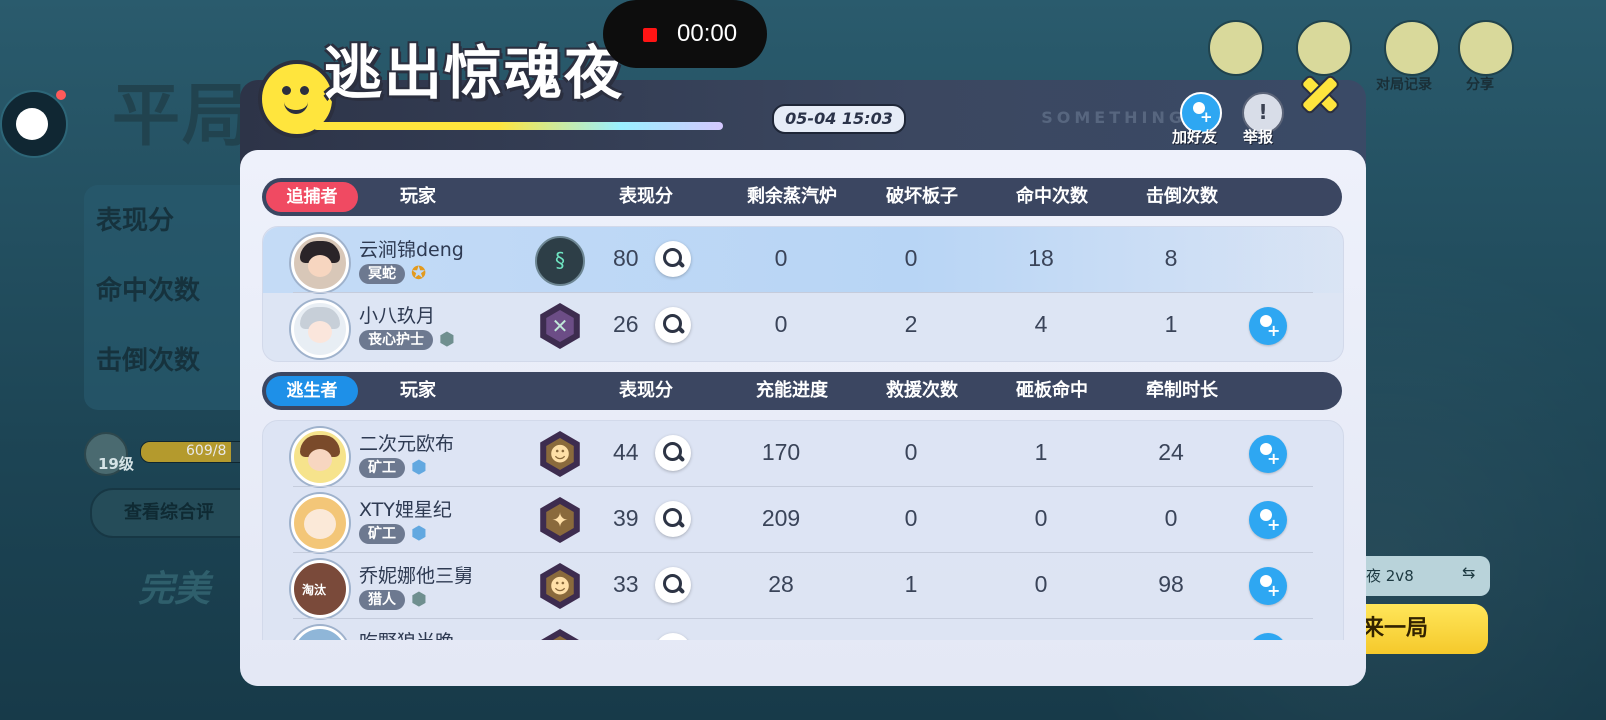  I want to click on hunter-header: 追捕者 玩家 表现分 剩余蒸汽炉 破坏板子 命中次数 击倒次数, so click(802, 197).